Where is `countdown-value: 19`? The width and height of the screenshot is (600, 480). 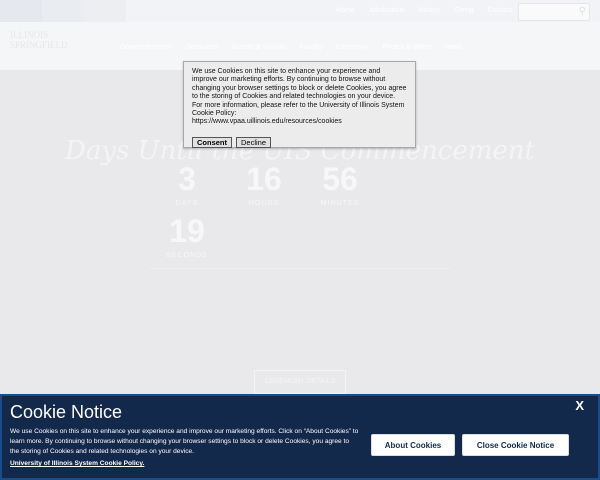 countdown-value: 19 is located at coordinates (187, 231).